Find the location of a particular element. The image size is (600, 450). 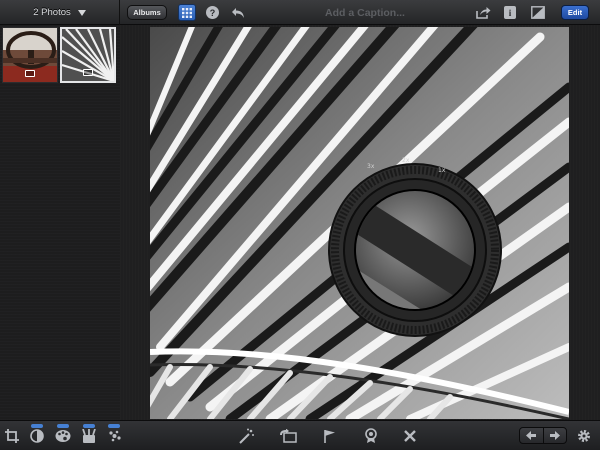

brushes-icon is located at coordinates (89, 436).